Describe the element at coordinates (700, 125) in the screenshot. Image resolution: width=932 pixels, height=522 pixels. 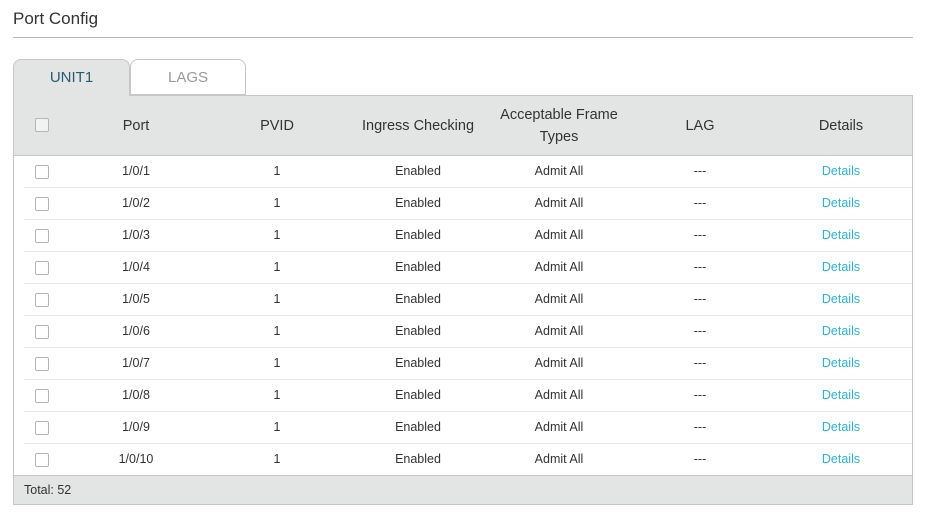
I see `column-header-lag: LAG` at that location.